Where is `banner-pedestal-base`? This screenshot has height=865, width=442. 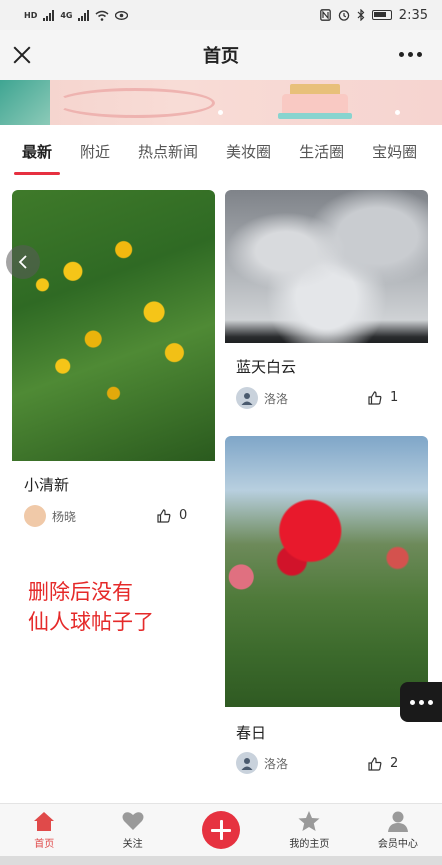
banner-pedestal-base is located at coordinates (315, 116).